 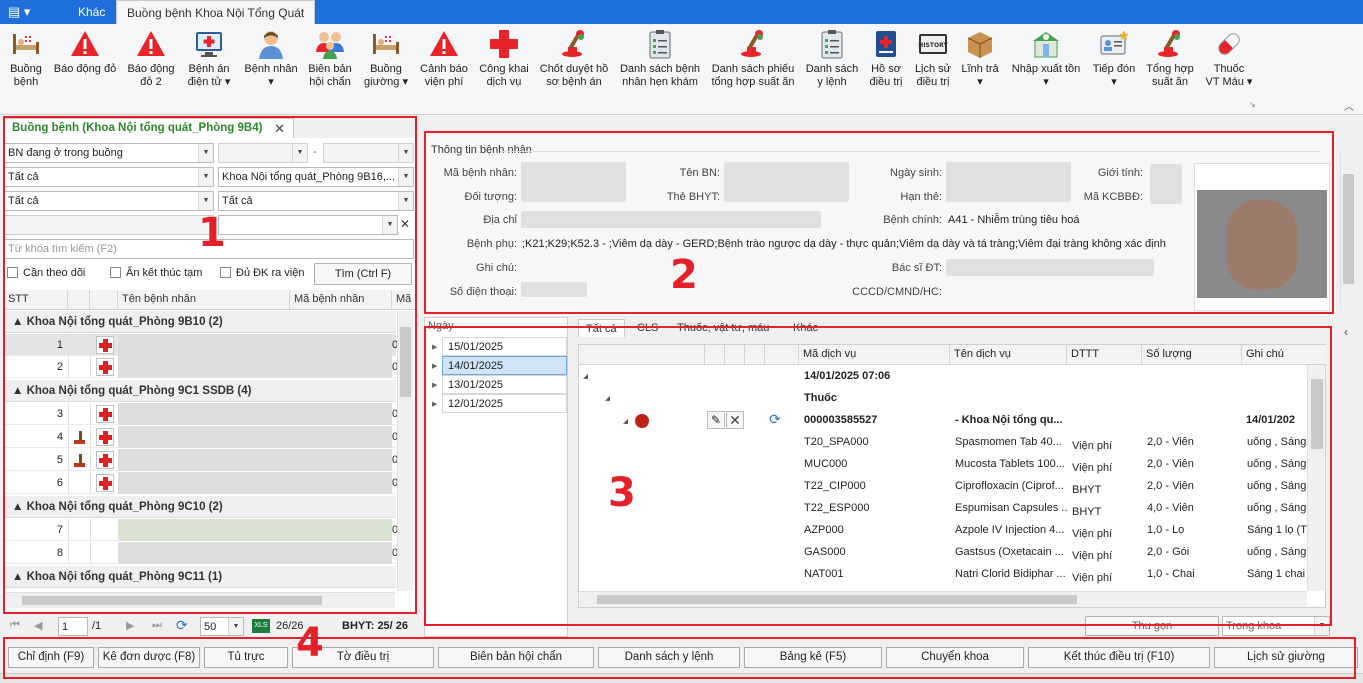 I want to click on patient-list-vscrollbar, so click(x=405, y=451).